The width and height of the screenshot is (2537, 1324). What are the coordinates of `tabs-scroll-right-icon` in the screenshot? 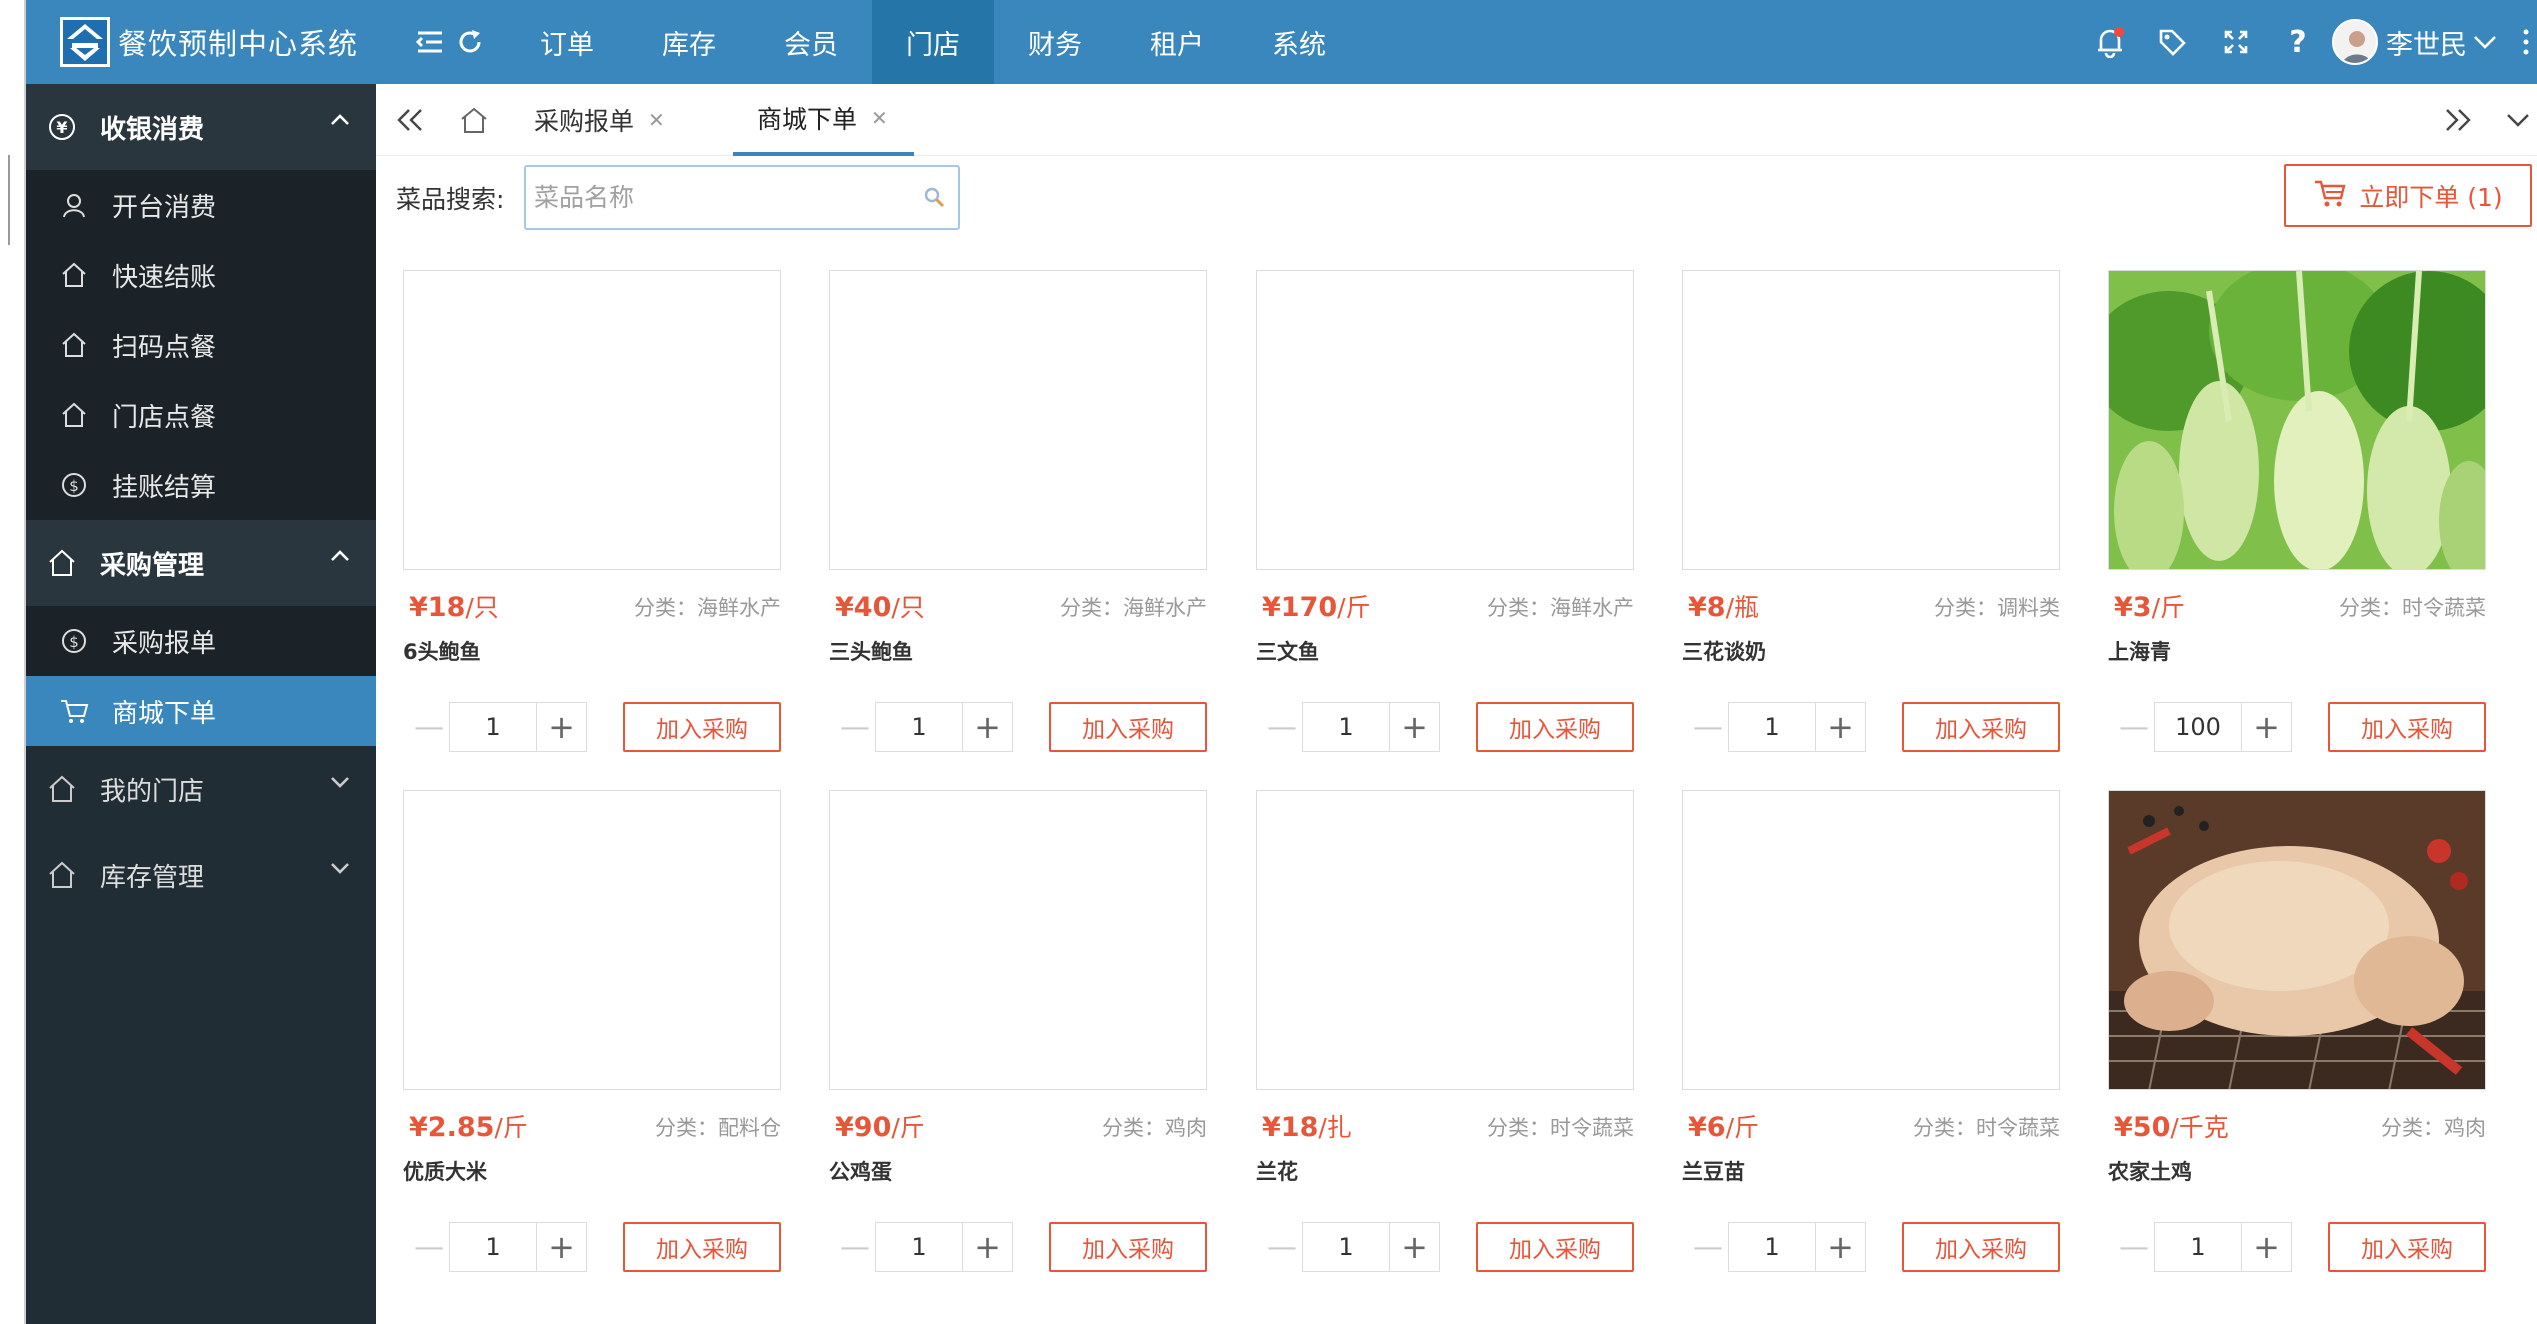 It's located at (2458, 120).